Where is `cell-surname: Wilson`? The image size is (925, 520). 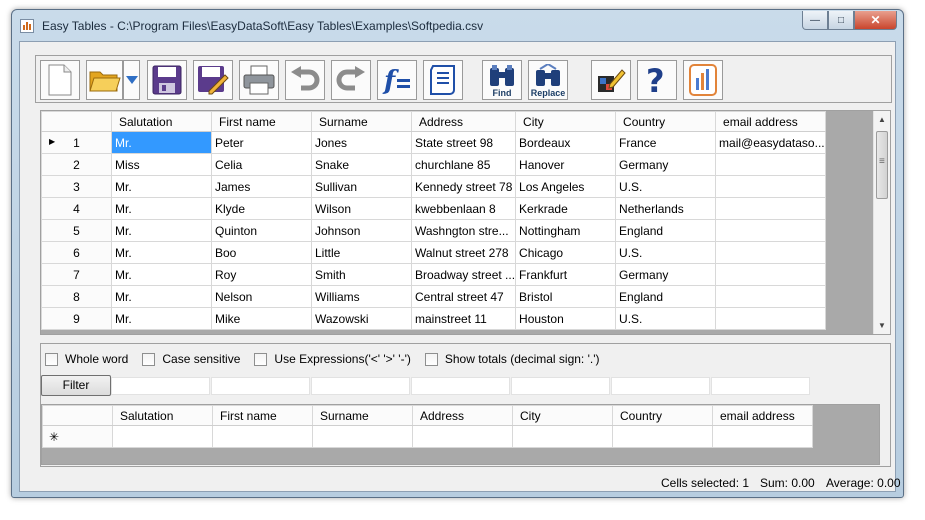 cell-surname: Wilson is located at coordinates (361, 208).